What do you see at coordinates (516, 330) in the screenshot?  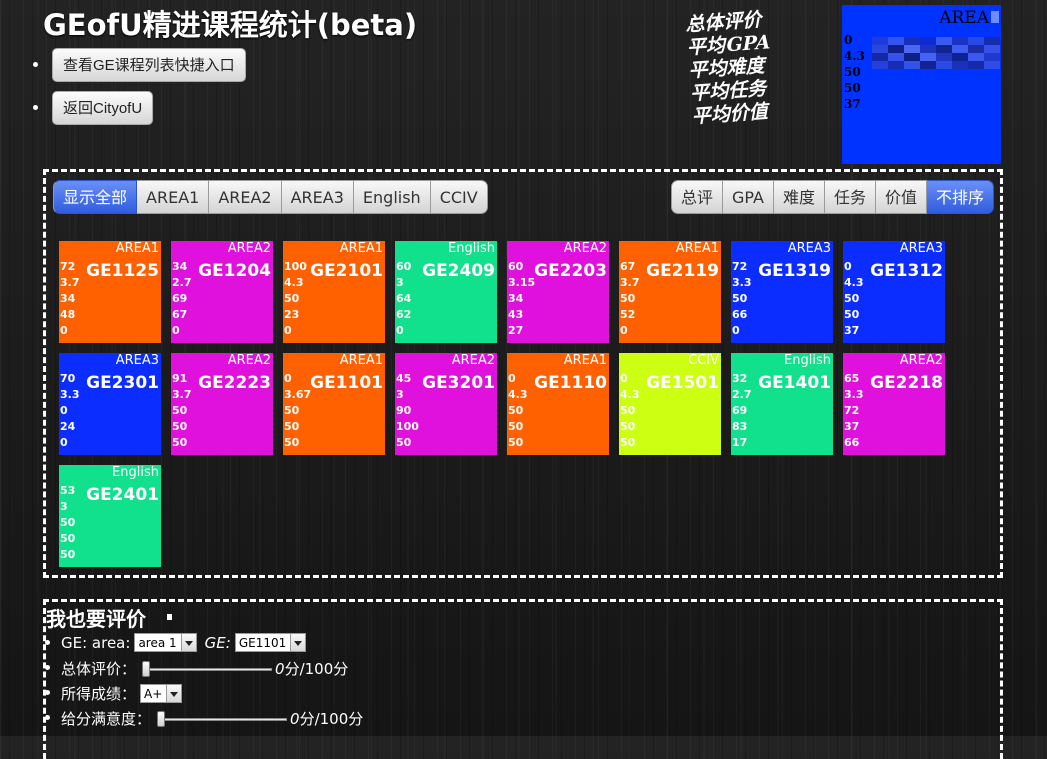 I see `course-stat-value: 27` at bounding box center [516, 330].